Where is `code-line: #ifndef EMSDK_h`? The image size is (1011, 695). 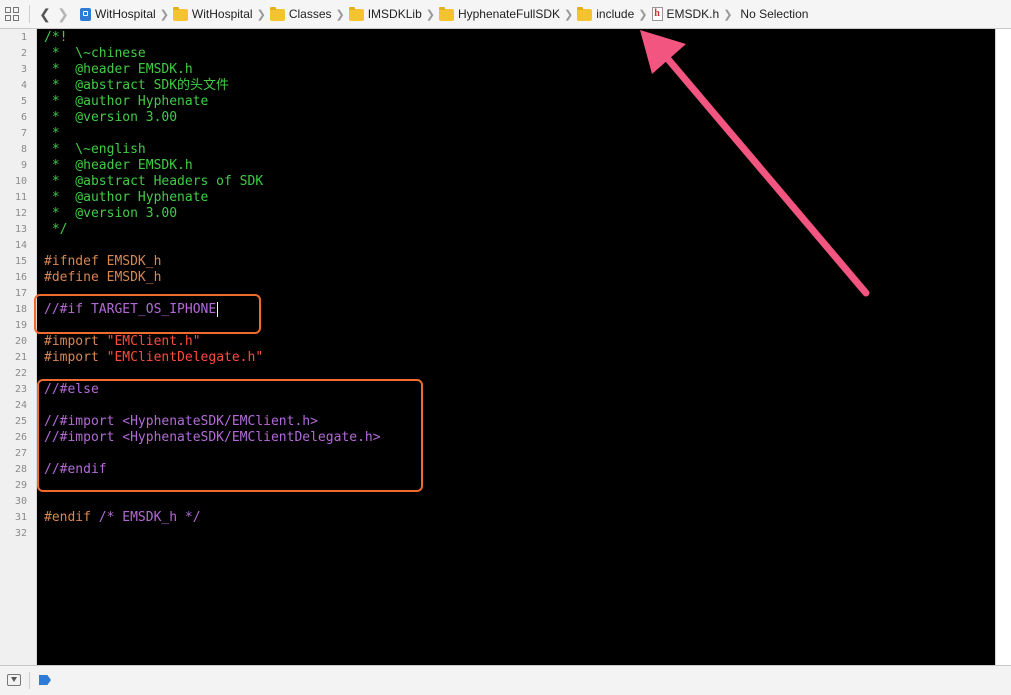
code-line: #ifndef EMSDK_h is located at coordinates (102, 262).